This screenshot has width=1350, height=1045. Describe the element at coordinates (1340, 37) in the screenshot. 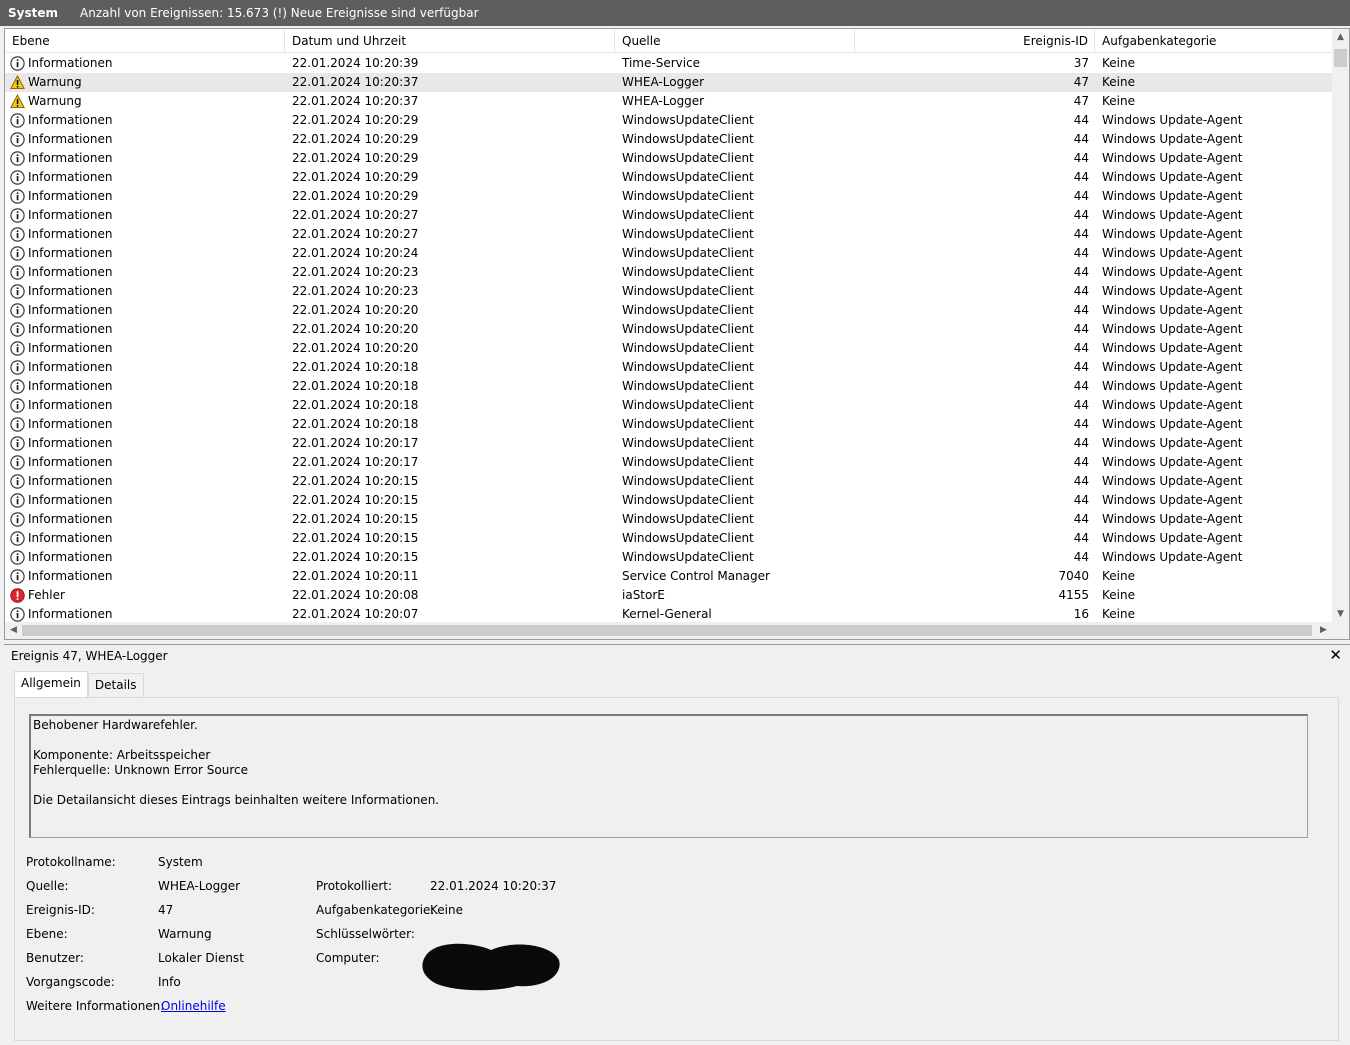

I see `scroll-up-icon: ▲` at that location.